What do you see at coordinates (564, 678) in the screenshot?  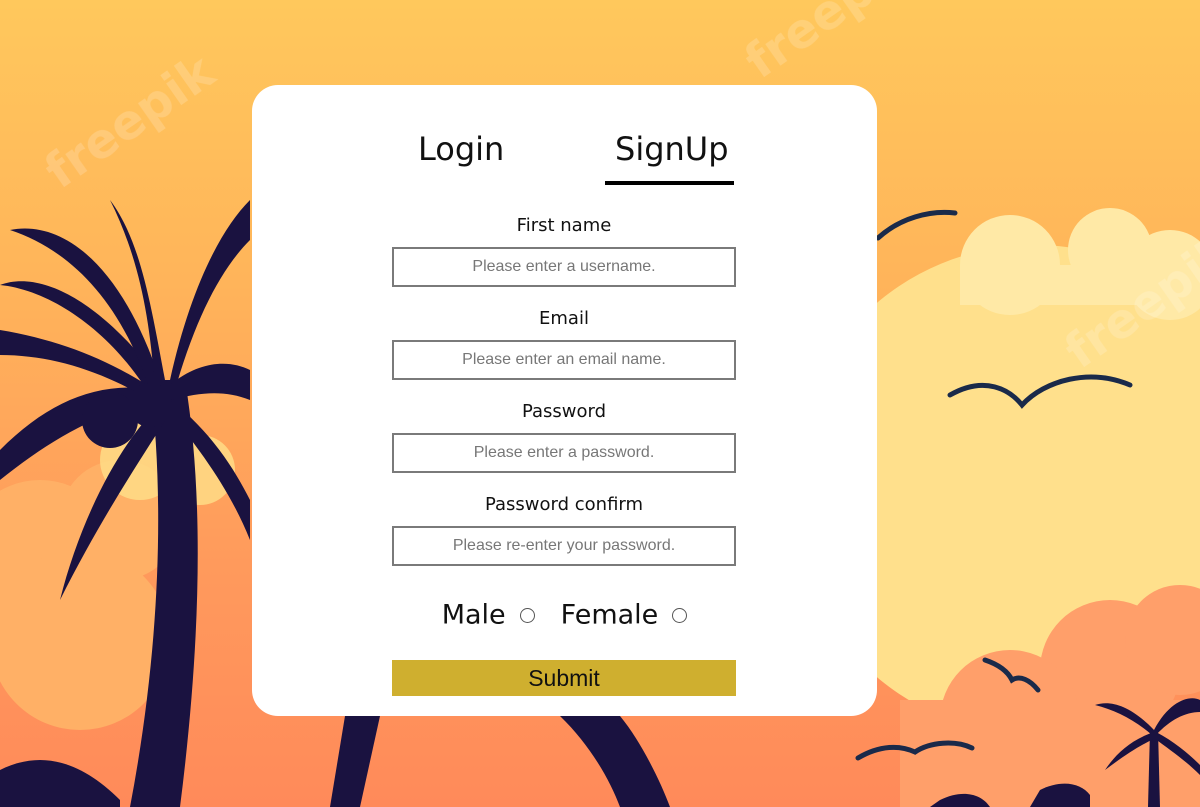 I see `submit-button: Submit` at bounding box center [564, 678].